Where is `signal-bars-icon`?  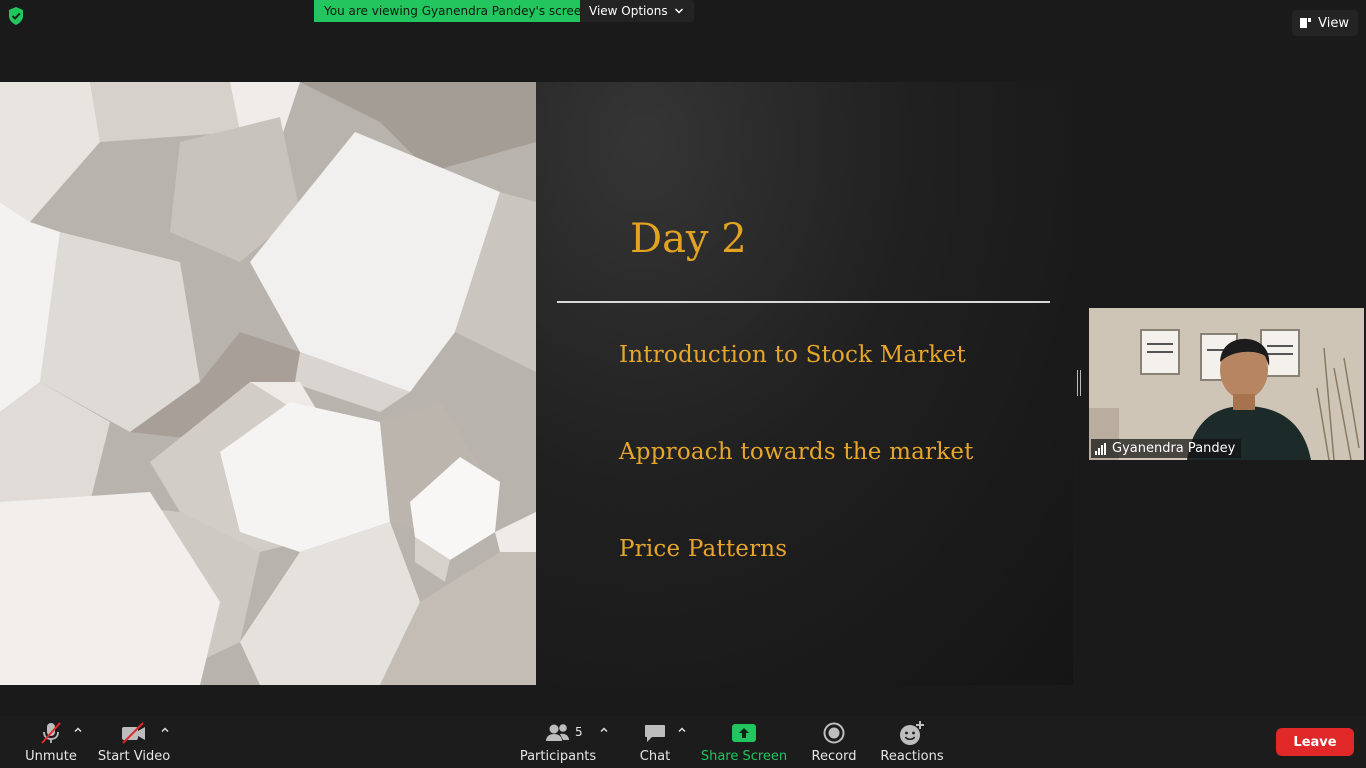
signal-bars-icon is located at coordinates (1100, 448).